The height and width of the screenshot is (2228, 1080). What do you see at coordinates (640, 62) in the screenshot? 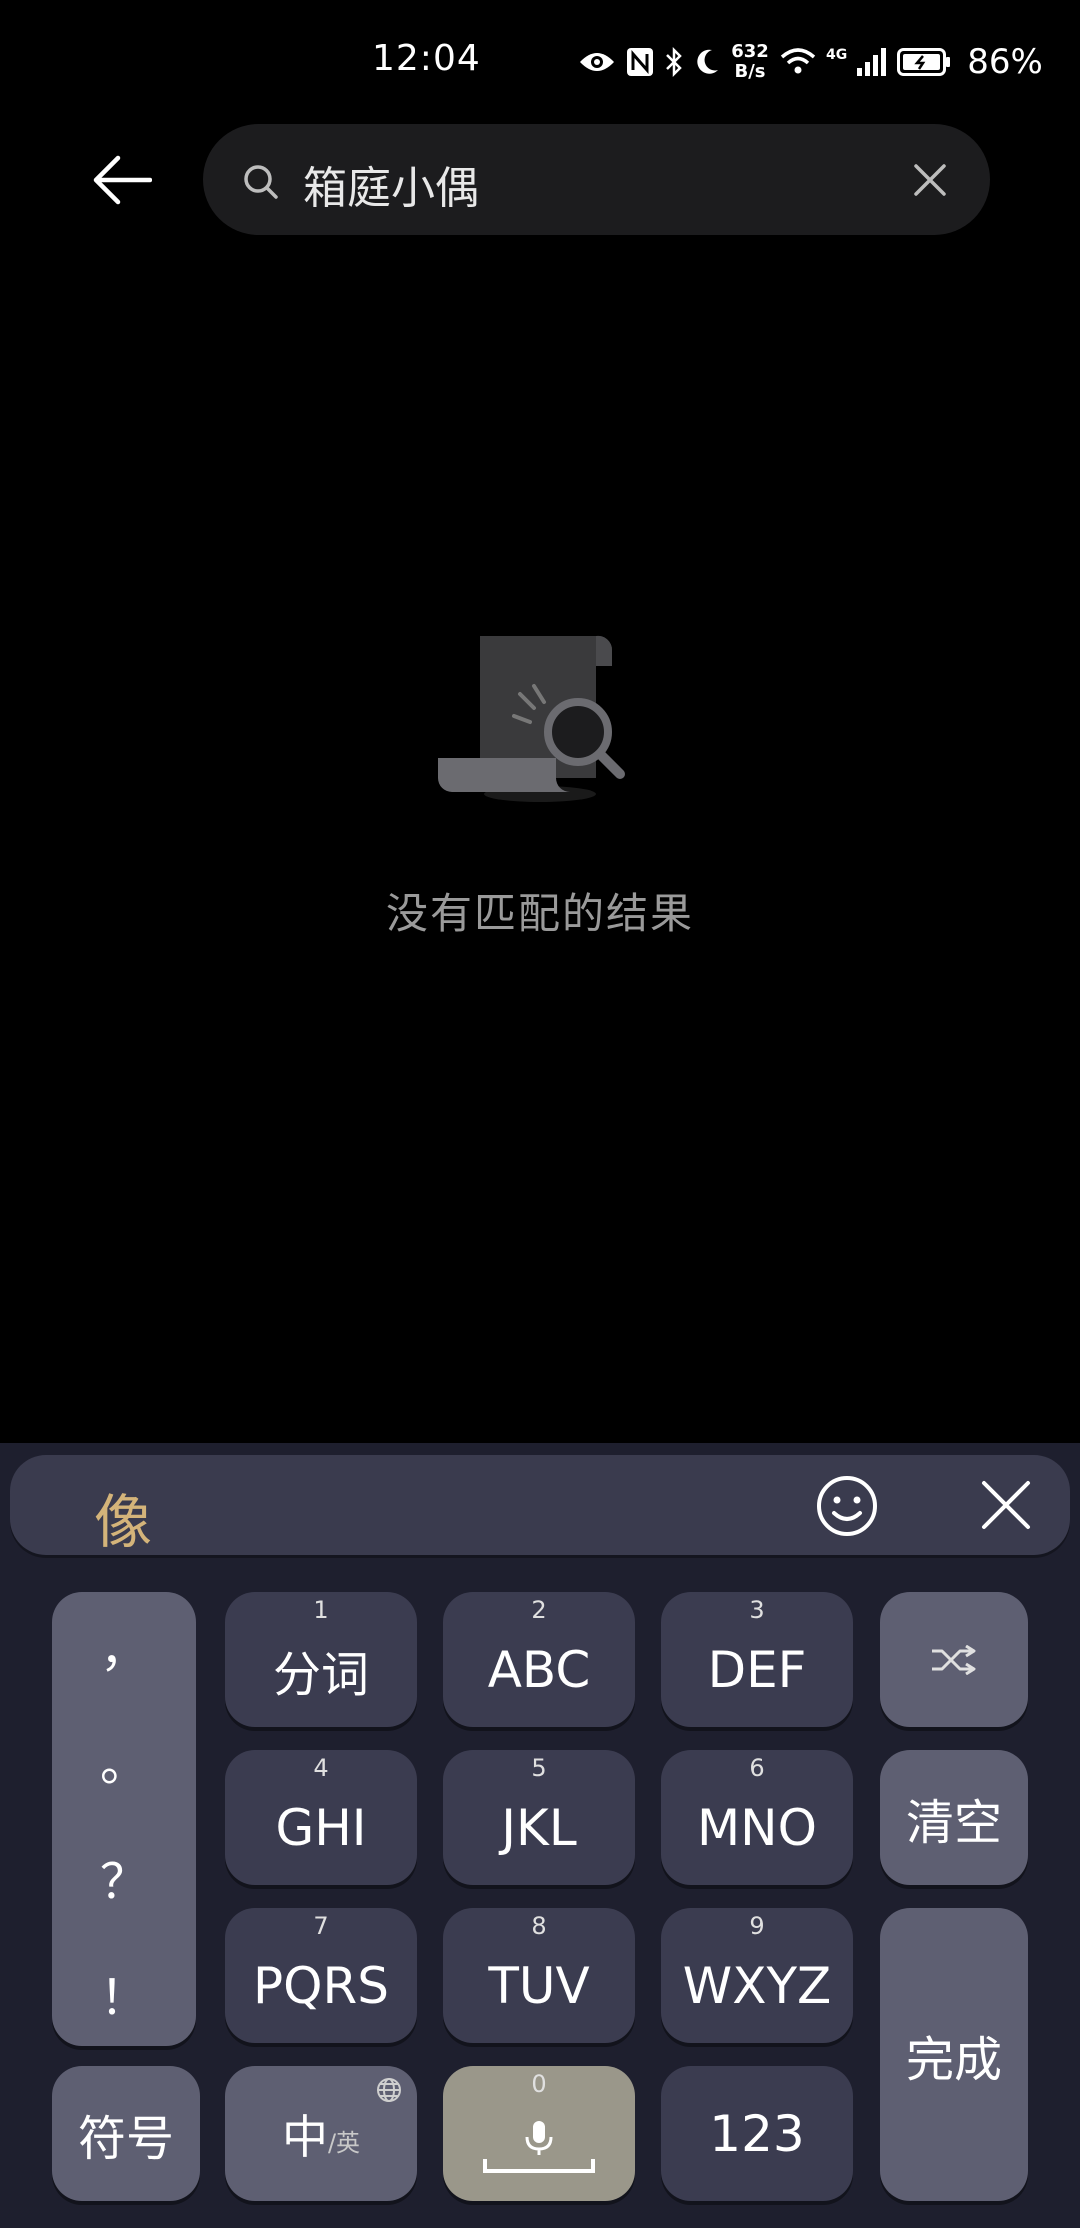
I see `nfc-icon` at bounding box center [640, 62].